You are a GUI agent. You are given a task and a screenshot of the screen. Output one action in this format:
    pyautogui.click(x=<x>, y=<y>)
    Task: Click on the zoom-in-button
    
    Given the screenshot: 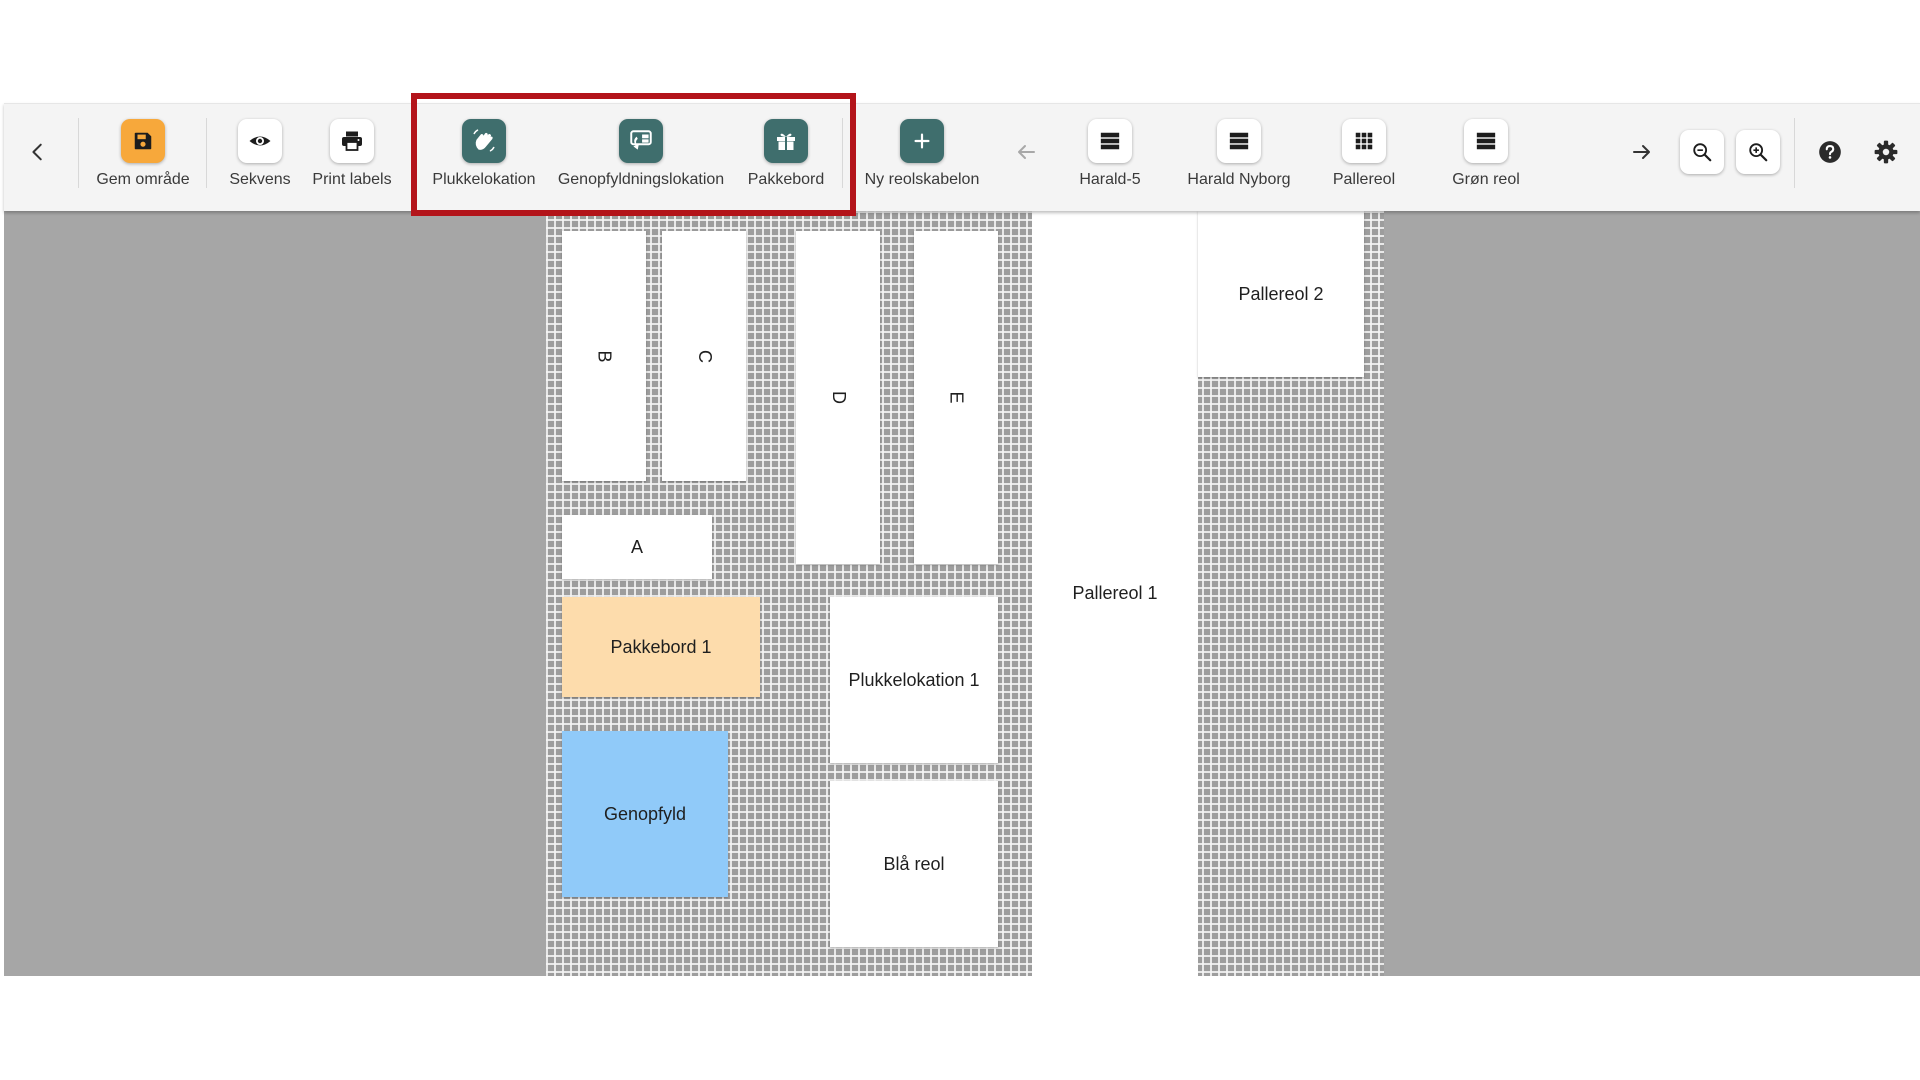 What is the action you would take?
    pyautogui.click(x=1758, y=152)
    